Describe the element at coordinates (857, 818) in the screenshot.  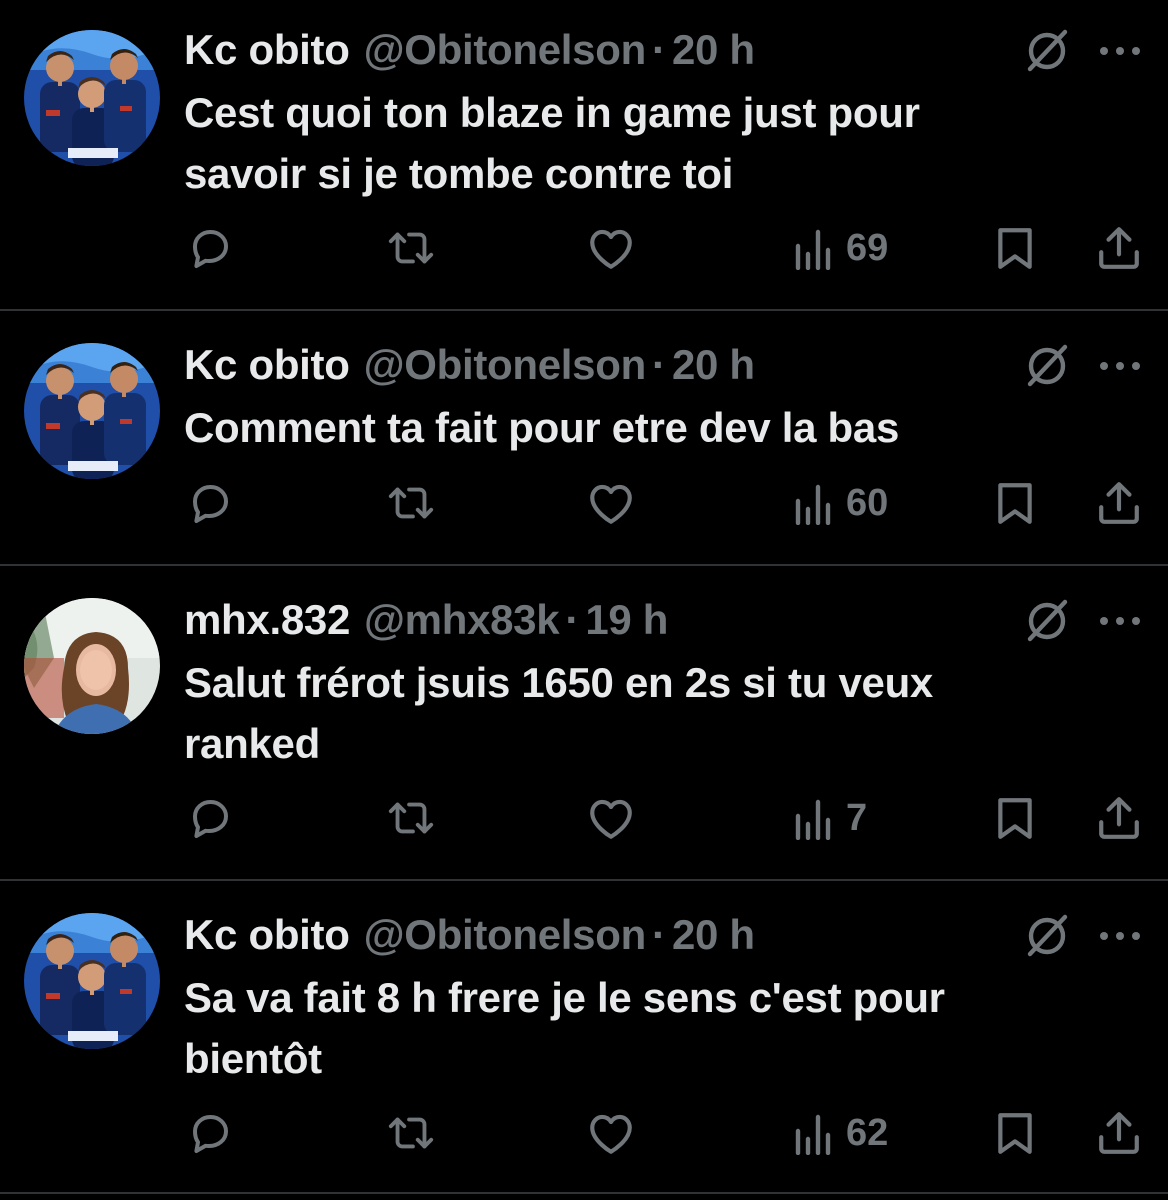
I see `views-count: 7` at that location.